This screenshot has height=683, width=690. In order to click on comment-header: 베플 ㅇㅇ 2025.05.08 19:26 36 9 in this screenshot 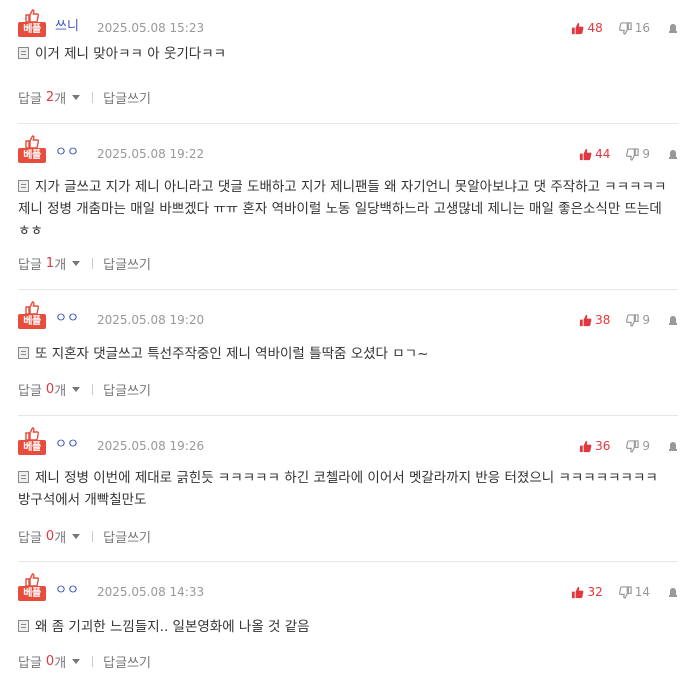, I will do `click(348, 441)`.